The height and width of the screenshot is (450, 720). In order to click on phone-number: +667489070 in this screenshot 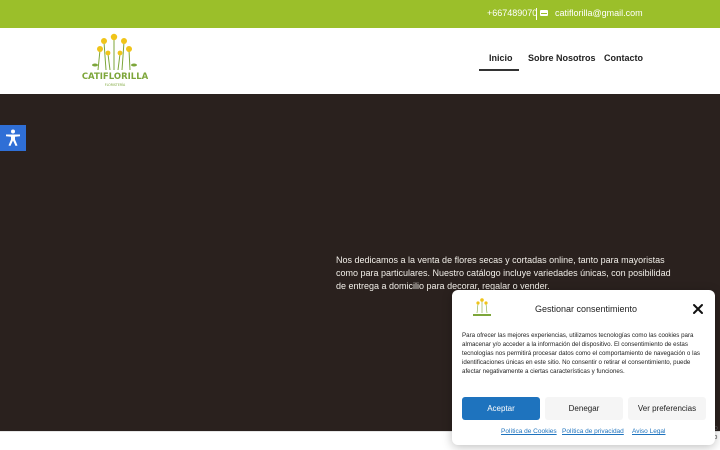, I will do `click(512, 13)`.